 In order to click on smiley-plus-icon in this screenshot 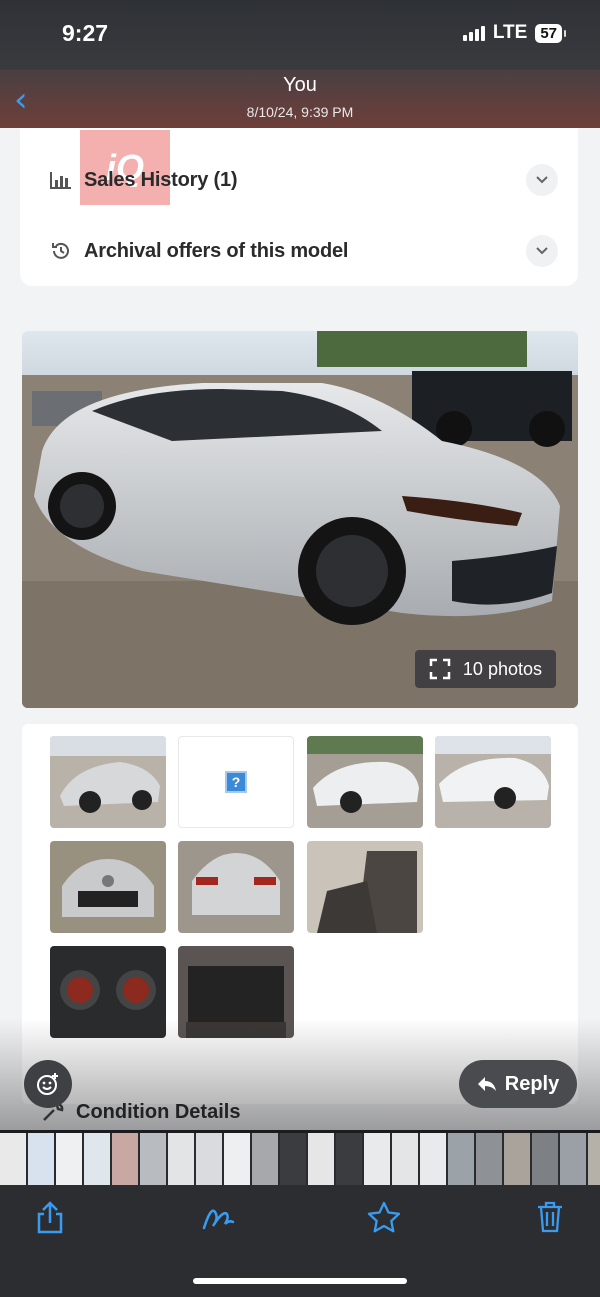, I will do `click(47, 1084)`.